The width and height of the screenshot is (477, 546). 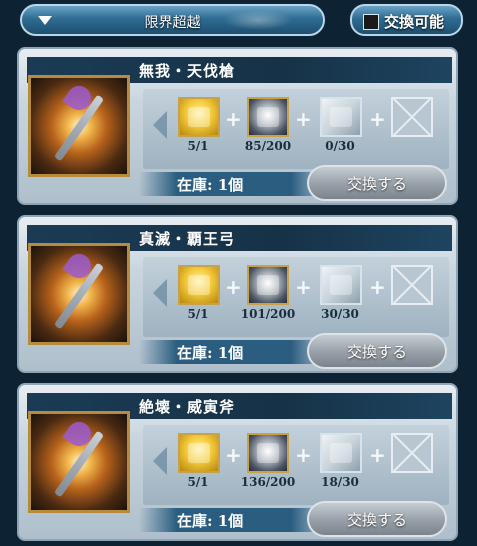 What do you see at coordinates (340, 146) in the screenshot?
I see `material-count: 0/30` at bounding box center [340, 146].